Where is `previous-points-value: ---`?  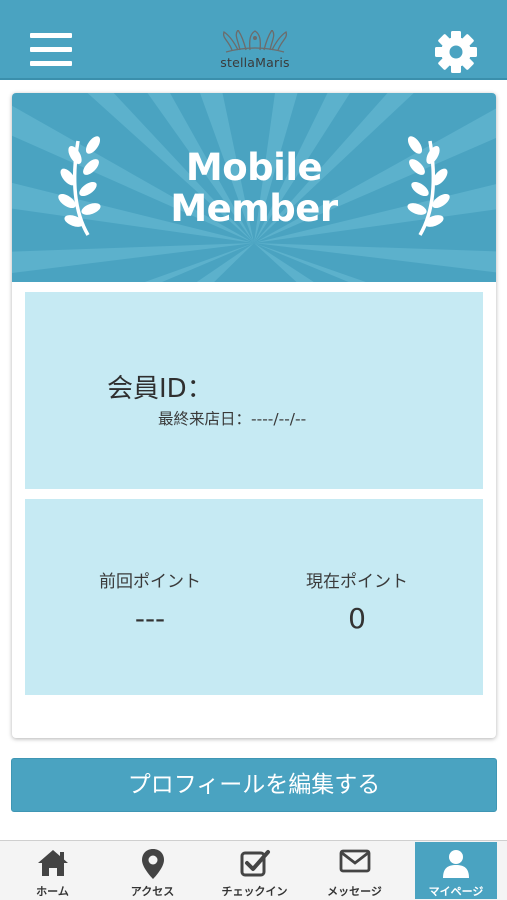 previous-points-value: --- is located at coordinates (150, 618).